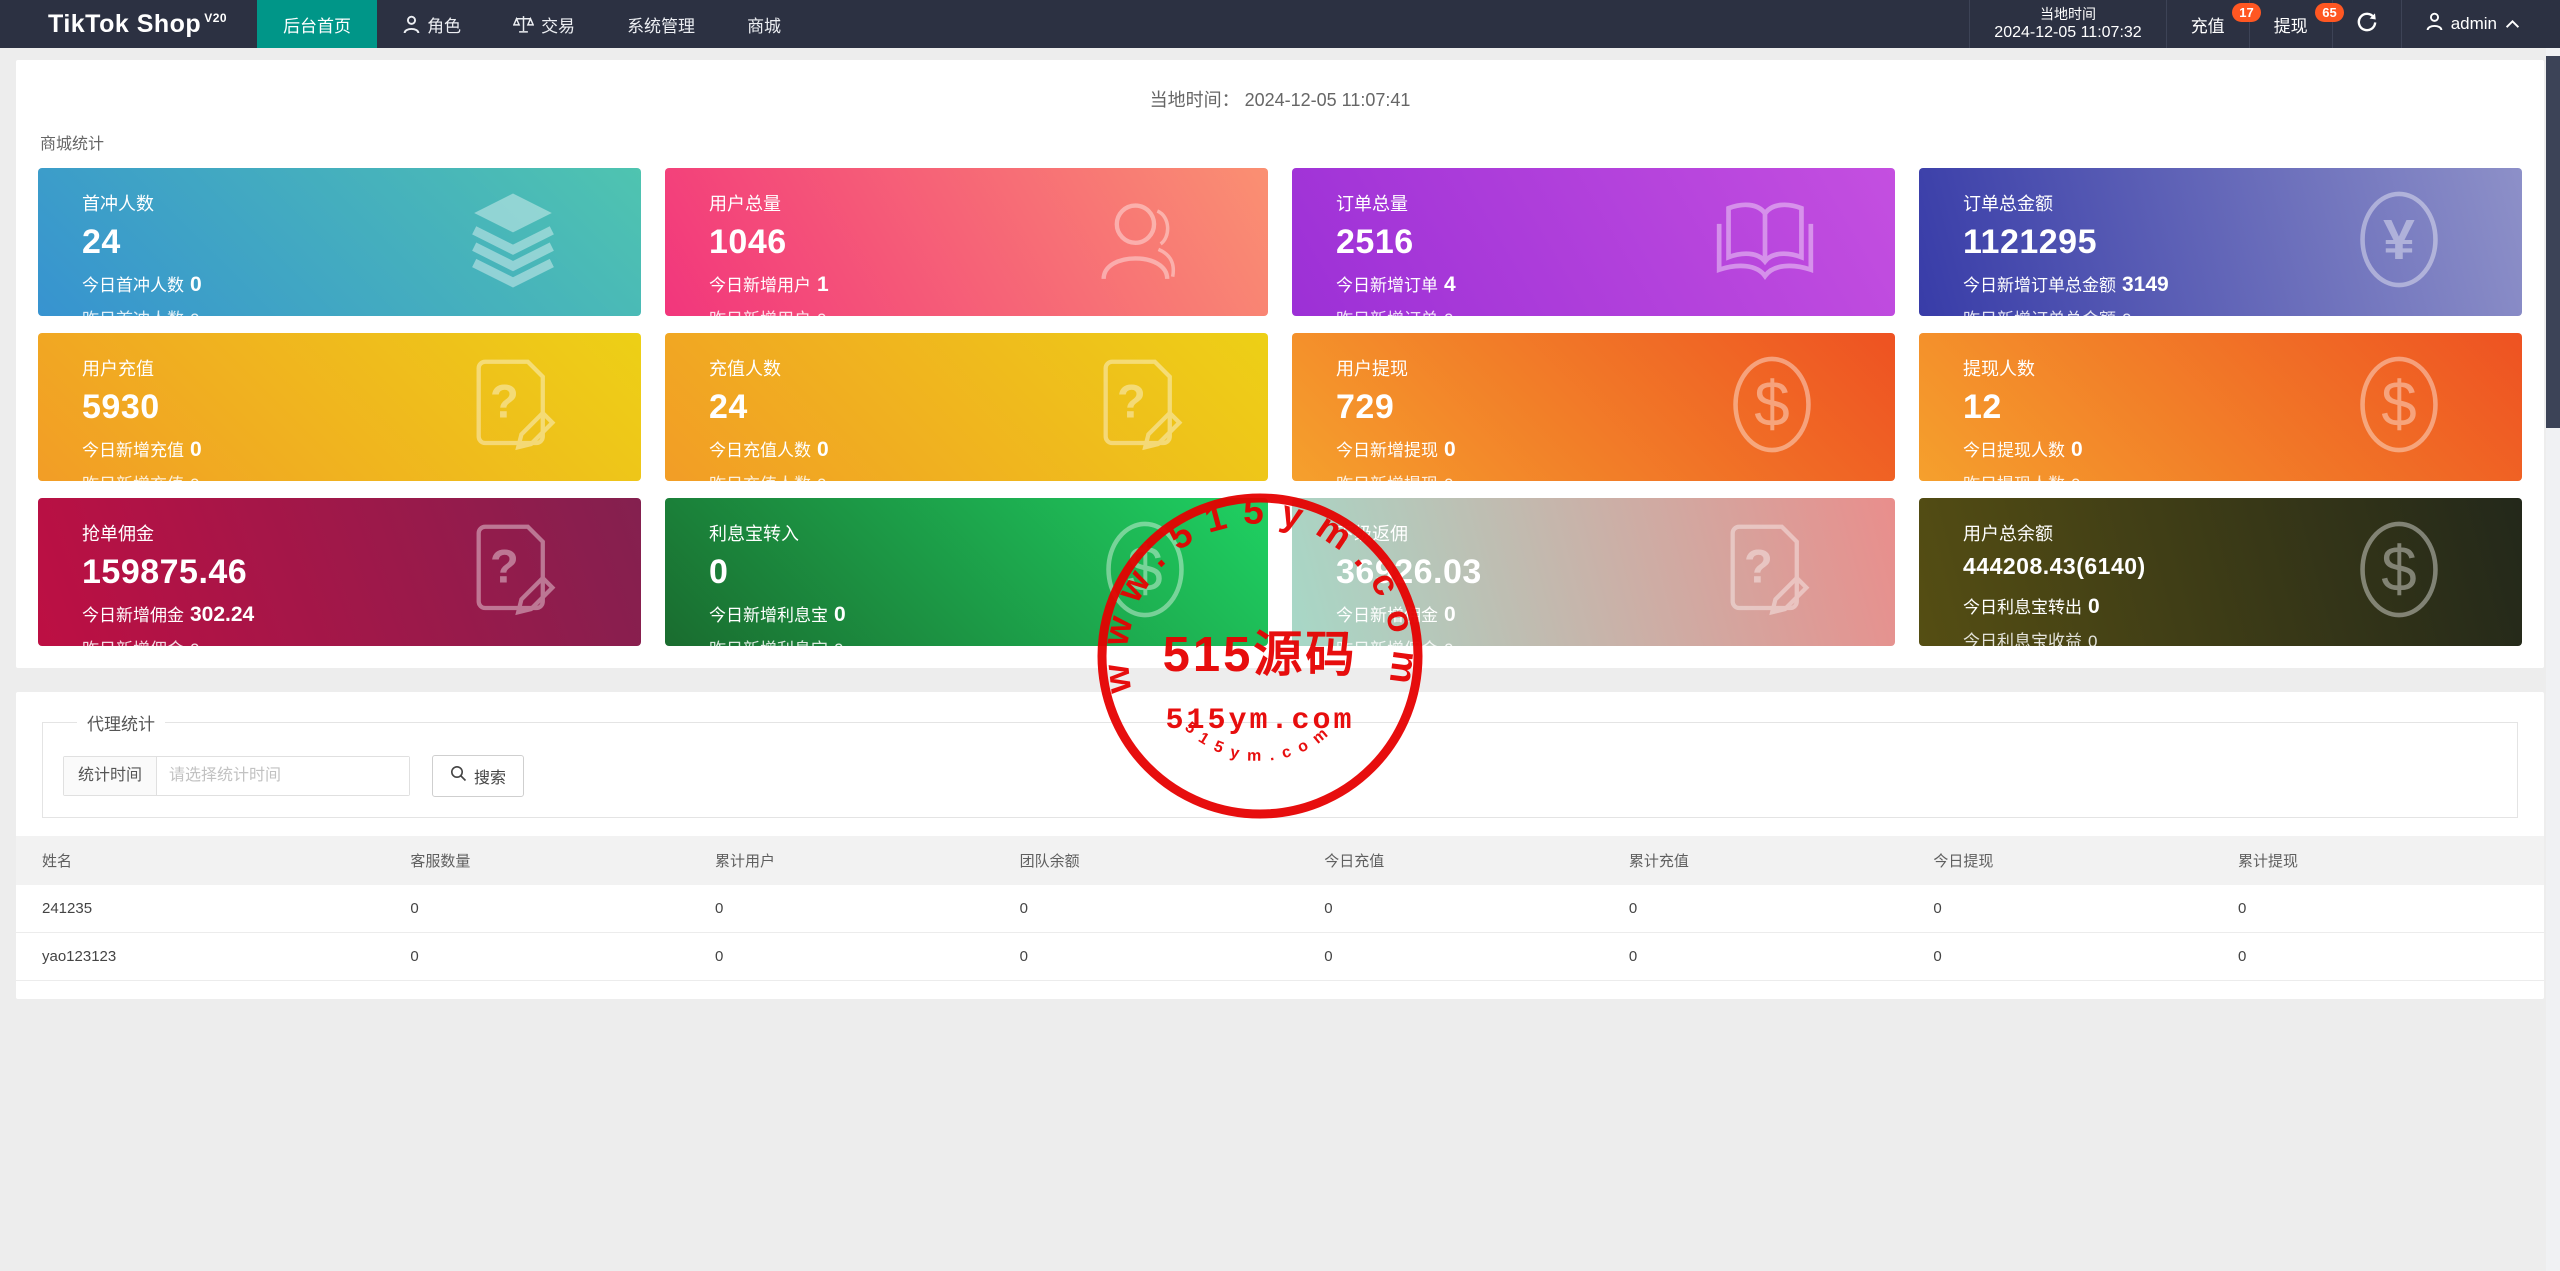 This screenshot has height=1271, width=2560. I want to click on table-row: 241235 0 0 0 0 0 0 0, so click(1280, 909).